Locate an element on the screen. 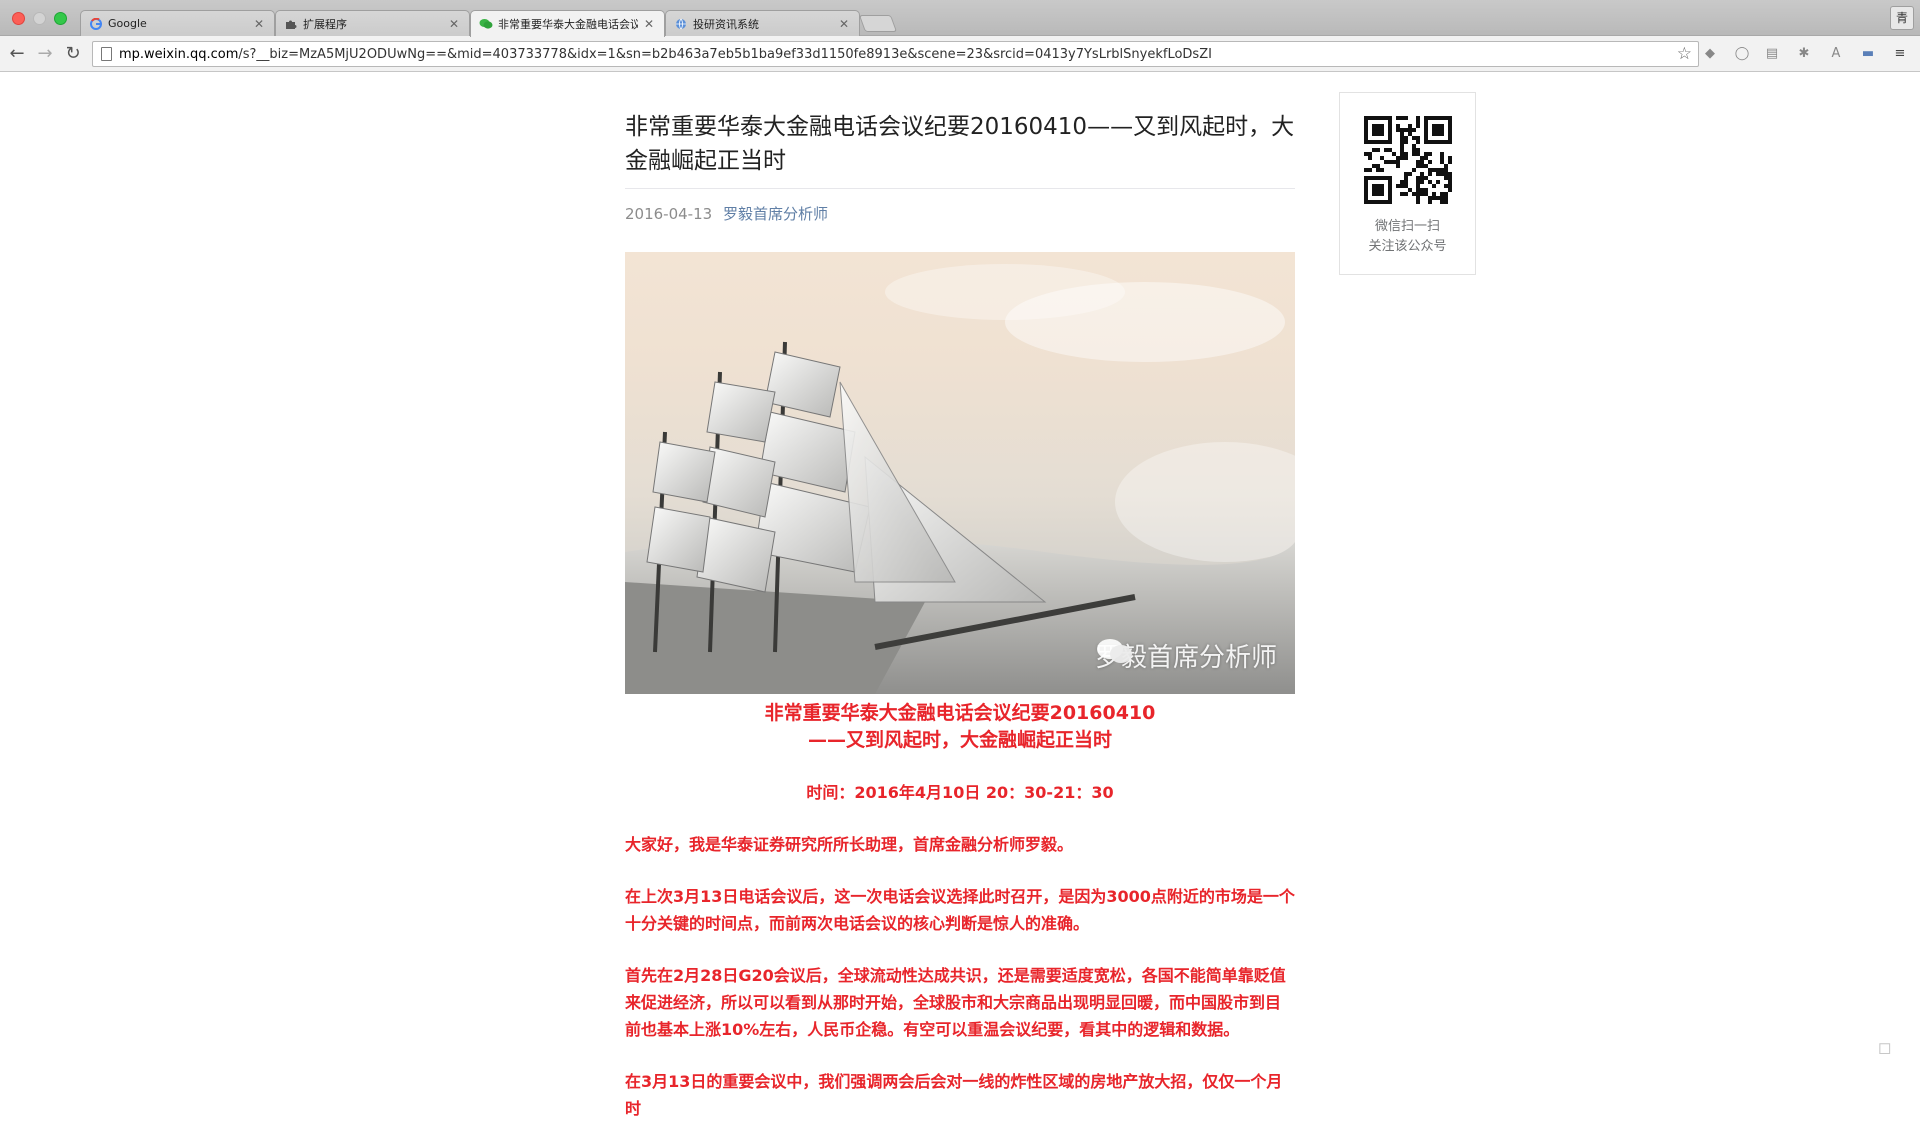  tab-extensions: 扩展程序 ✕ is located at coordinates (372, 23).